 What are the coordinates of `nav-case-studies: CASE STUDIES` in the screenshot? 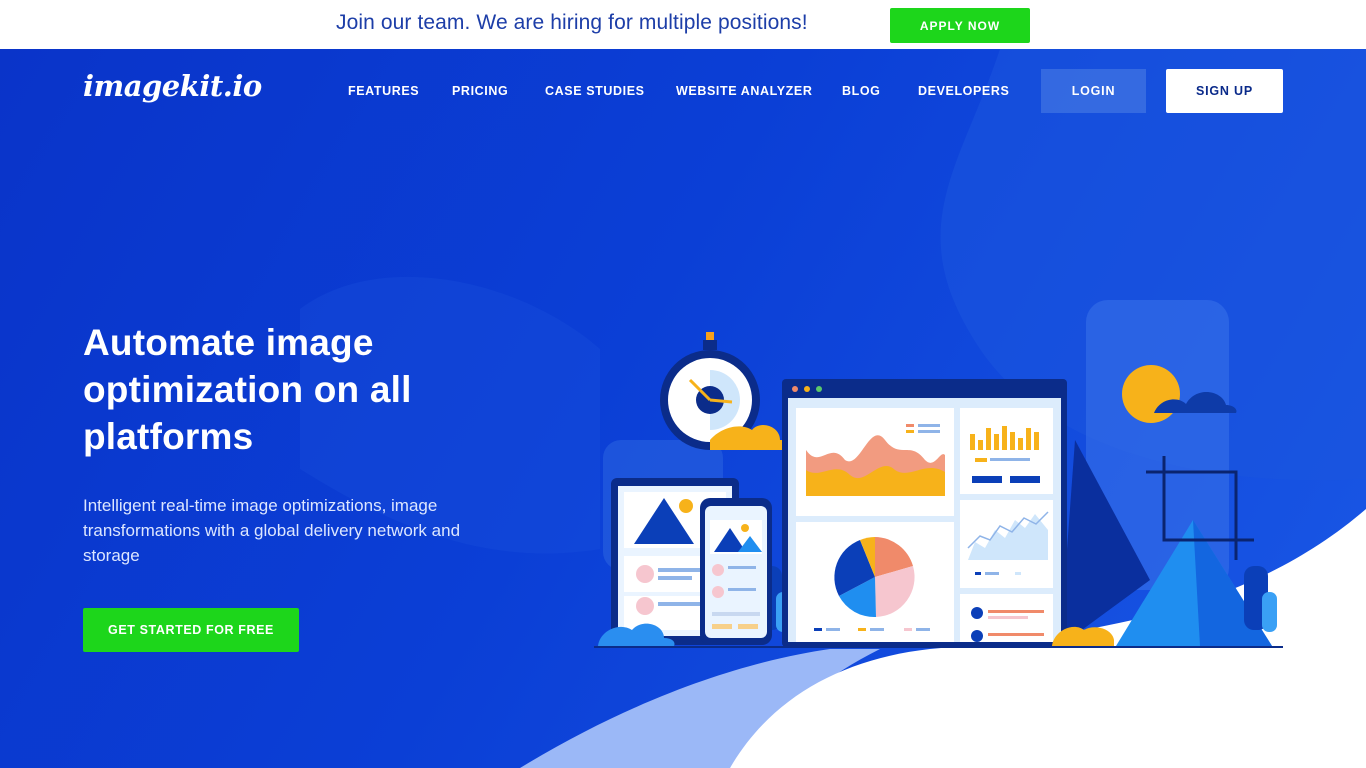 It's located at (595, 91).